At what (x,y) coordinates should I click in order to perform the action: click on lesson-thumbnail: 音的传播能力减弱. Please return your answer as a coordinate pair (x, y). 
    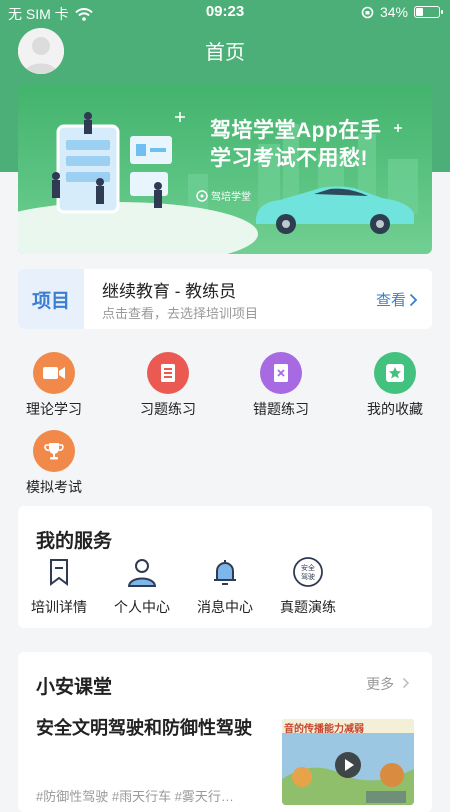
    Looking at the image, I should click on (348, 762).